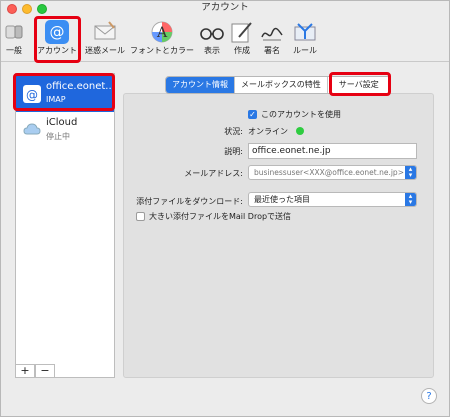 This screenshot has width=450, height=417. I want to click on toolbar-viewing: 表示, so click(212, 38).